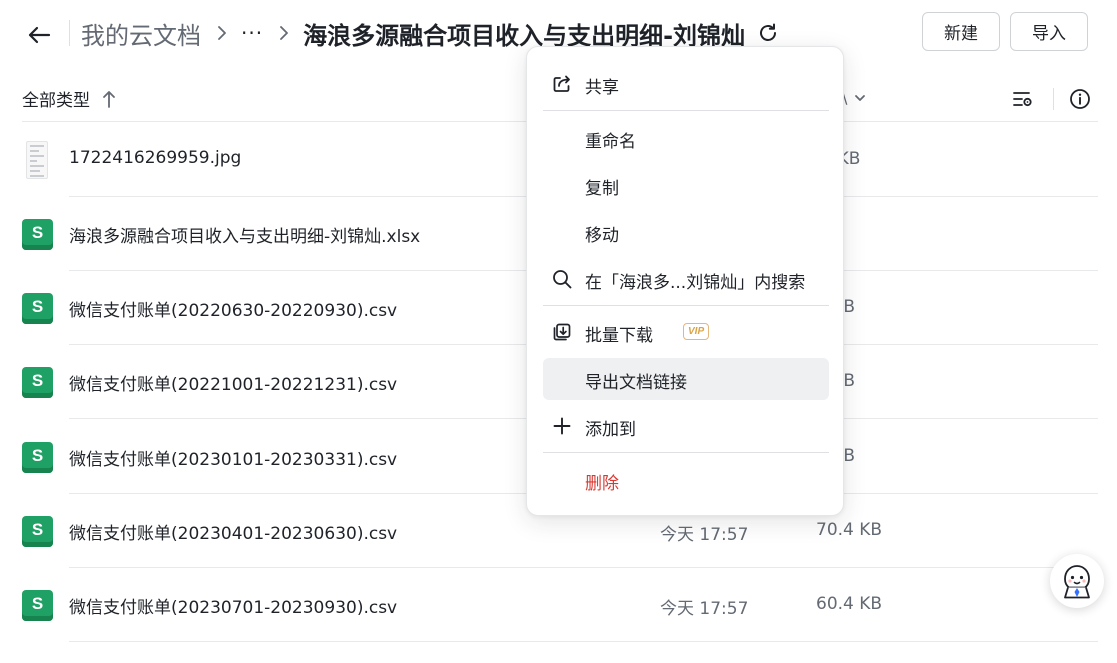 The image size is (1117, 663). I want to click on type-filter-dropdown: 全部类型, so click(69, 98).